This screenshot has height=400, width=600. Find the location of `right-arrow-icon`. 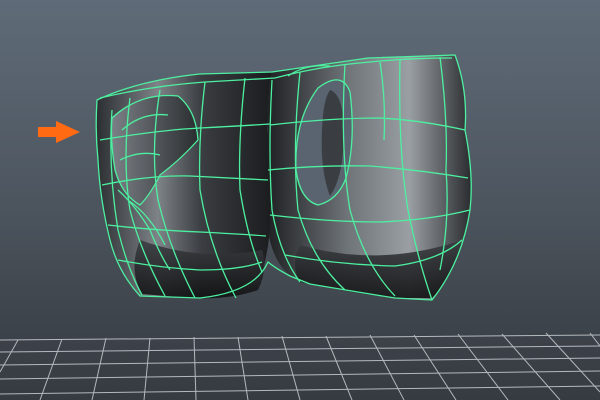

right-arrow-icon is located at coordinates (59, 132).